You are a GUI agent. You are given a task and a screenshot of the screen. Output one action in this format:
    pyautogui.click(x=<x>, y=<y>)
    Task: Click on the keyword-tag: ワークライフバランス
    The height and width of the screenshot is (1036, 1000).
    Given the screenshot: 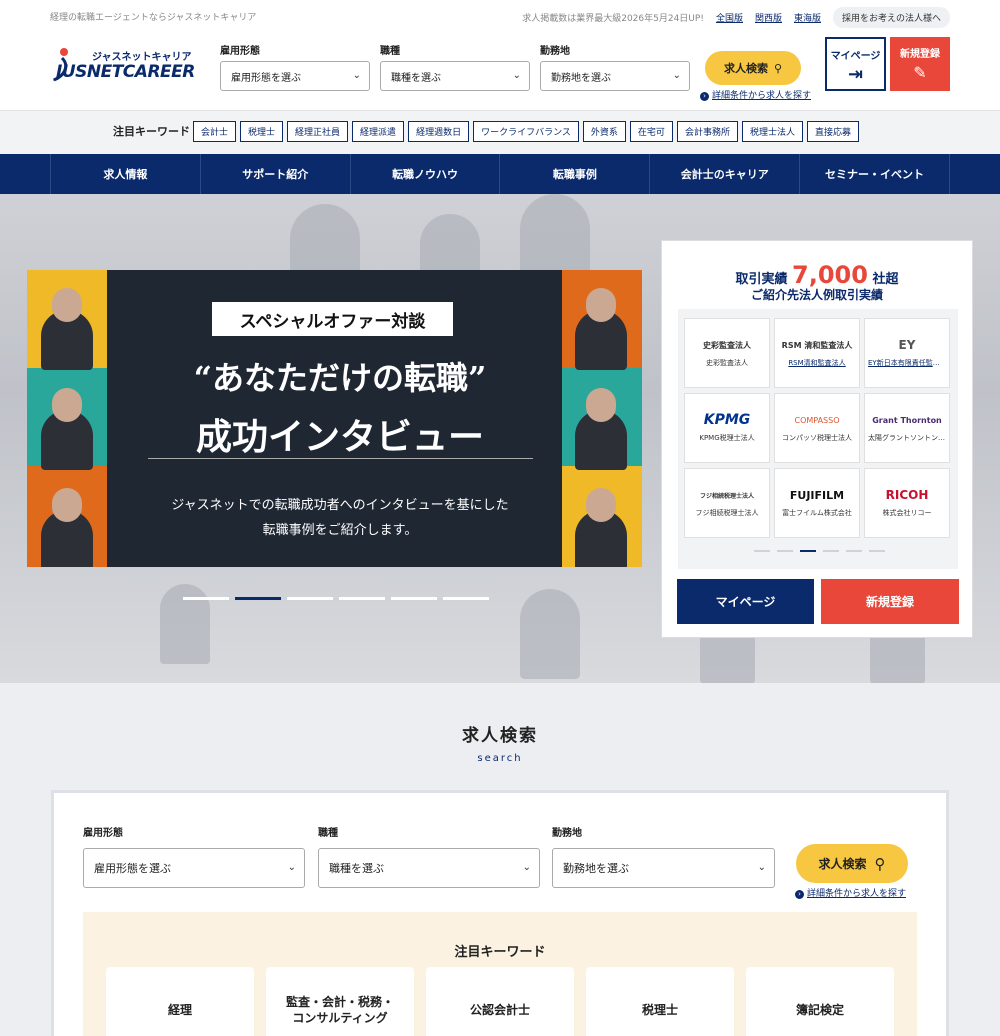 What is the action you would take?
    pyautogui.click(x=526, y=131)
    